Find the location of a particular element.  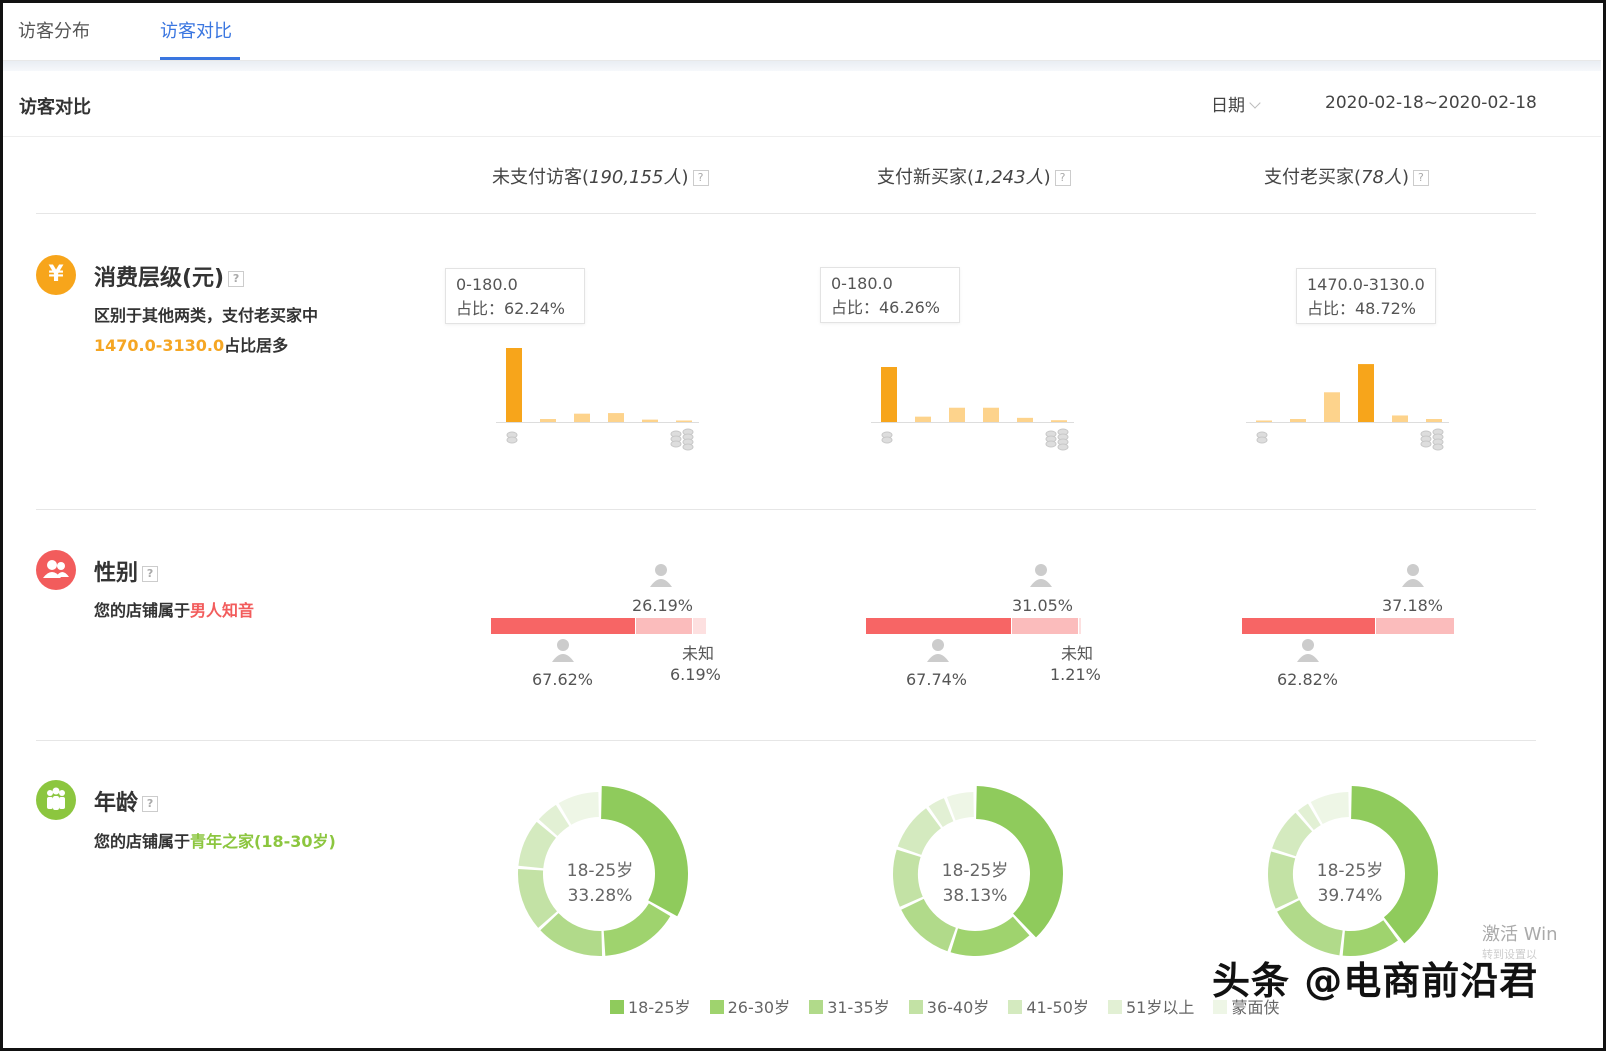

age-row-desc: 您的店铺属于青年之家(18-30岁) is located at coordinates (215, 841).